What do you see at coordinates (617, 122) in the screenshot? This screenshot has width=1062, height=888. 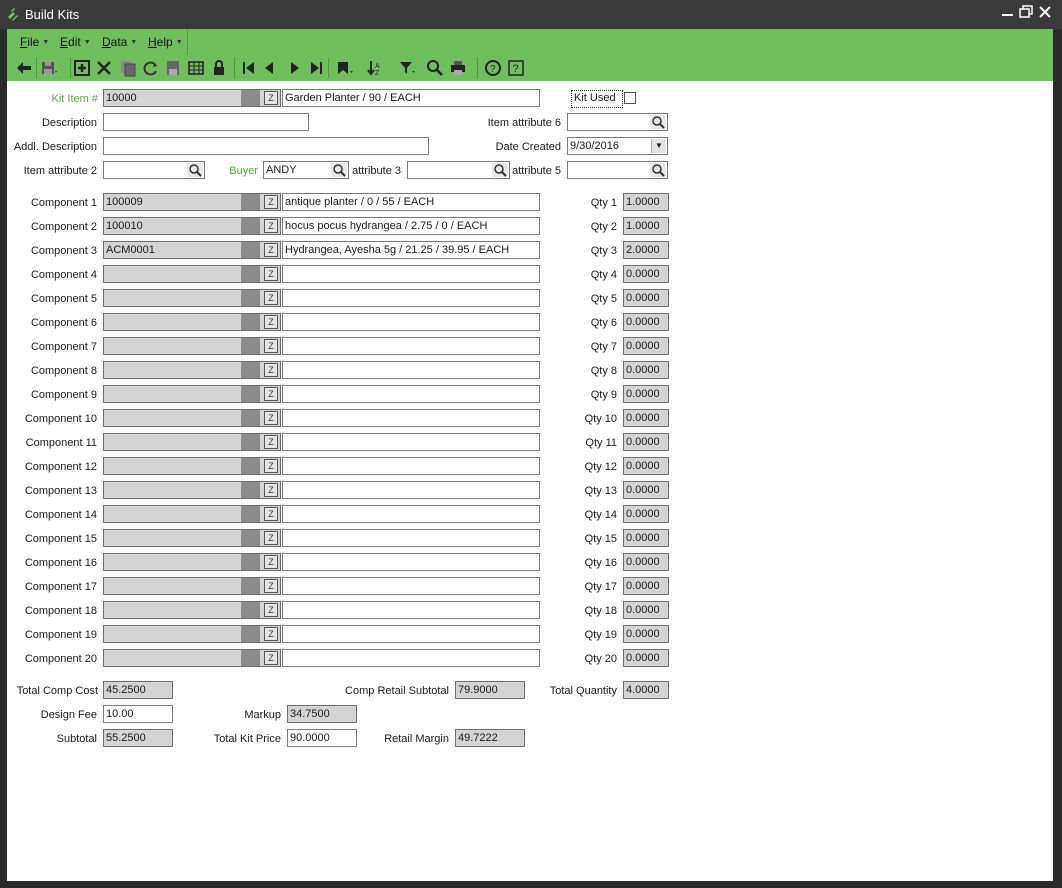 I see `item-attribute-6-input` at bounding box center [617, 122].